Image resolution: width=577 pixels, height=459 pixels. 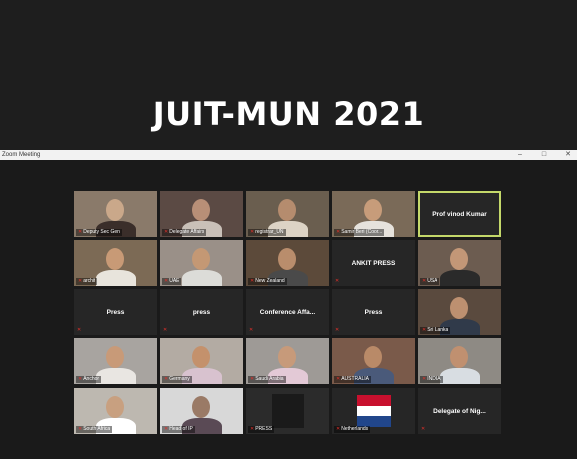 I want to click on participant-tile: ✕ Deputy Sec Gen, so click(x=115, y=214).